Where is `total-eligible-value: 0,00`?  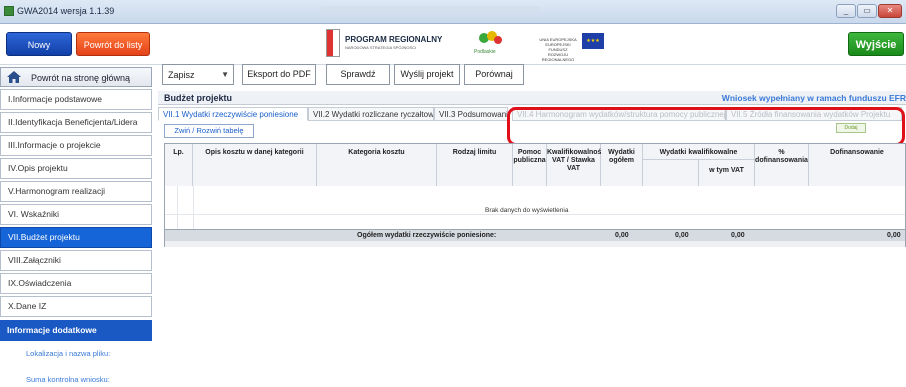
total-eligible-value: 0,00 is located at coordinates (682, 235).